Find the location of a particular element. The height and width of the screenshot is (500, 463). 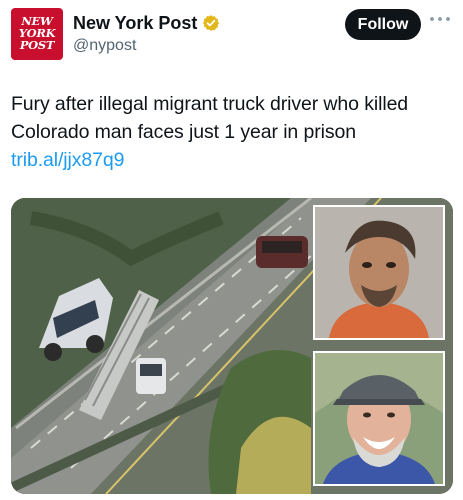

avatar-logo-text: NEW YORK POST is located at coordinates (37, 33).